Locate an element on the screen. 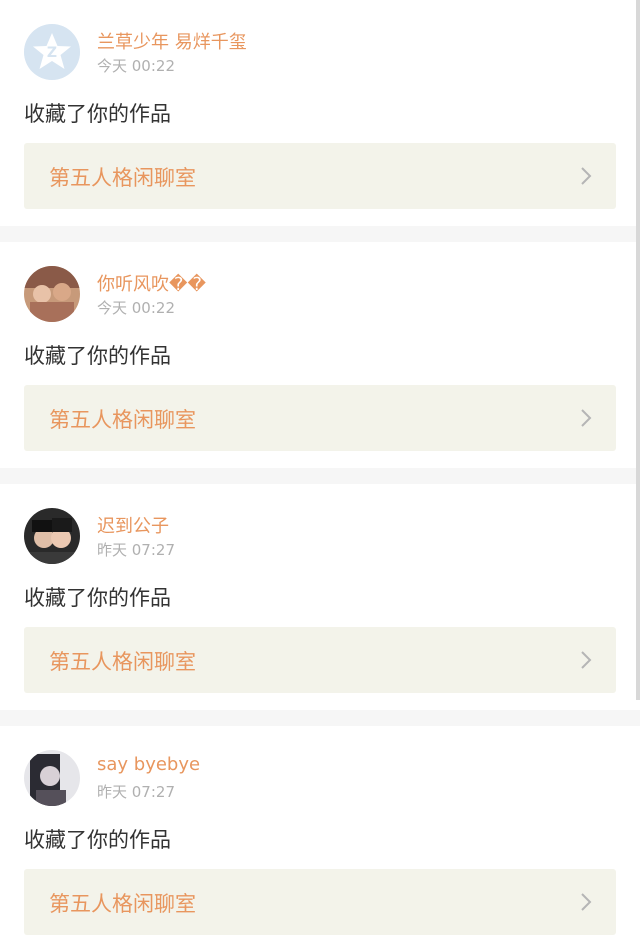 The height and width of the screenshot is (952, 640). username: say byebye is located at coordinates (148, 764).